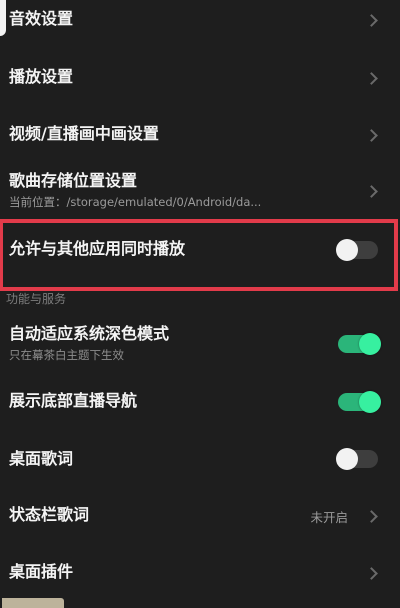 Image resolution: width=400 pixels, height=608 pixels. I want to click on mini-player-thumbnail, so click(33, 603).